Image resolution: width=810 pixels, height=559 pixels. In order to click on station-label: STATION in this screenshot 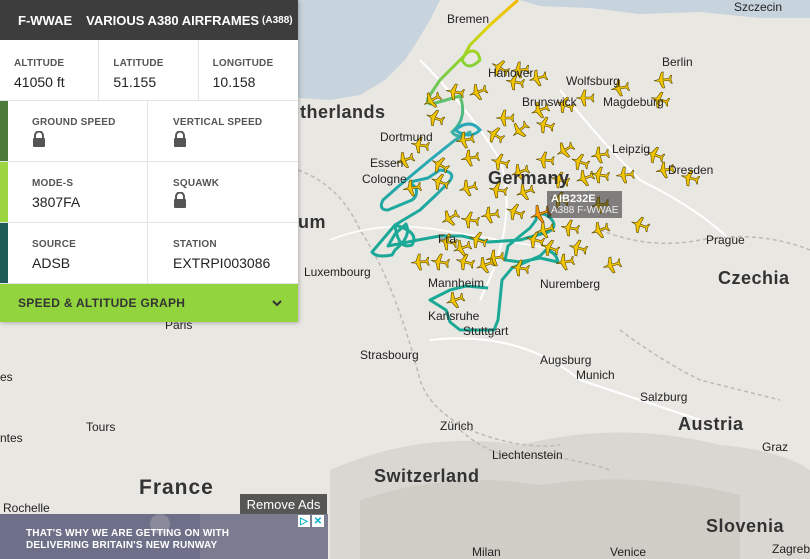, I will do `click(195, 244)`.